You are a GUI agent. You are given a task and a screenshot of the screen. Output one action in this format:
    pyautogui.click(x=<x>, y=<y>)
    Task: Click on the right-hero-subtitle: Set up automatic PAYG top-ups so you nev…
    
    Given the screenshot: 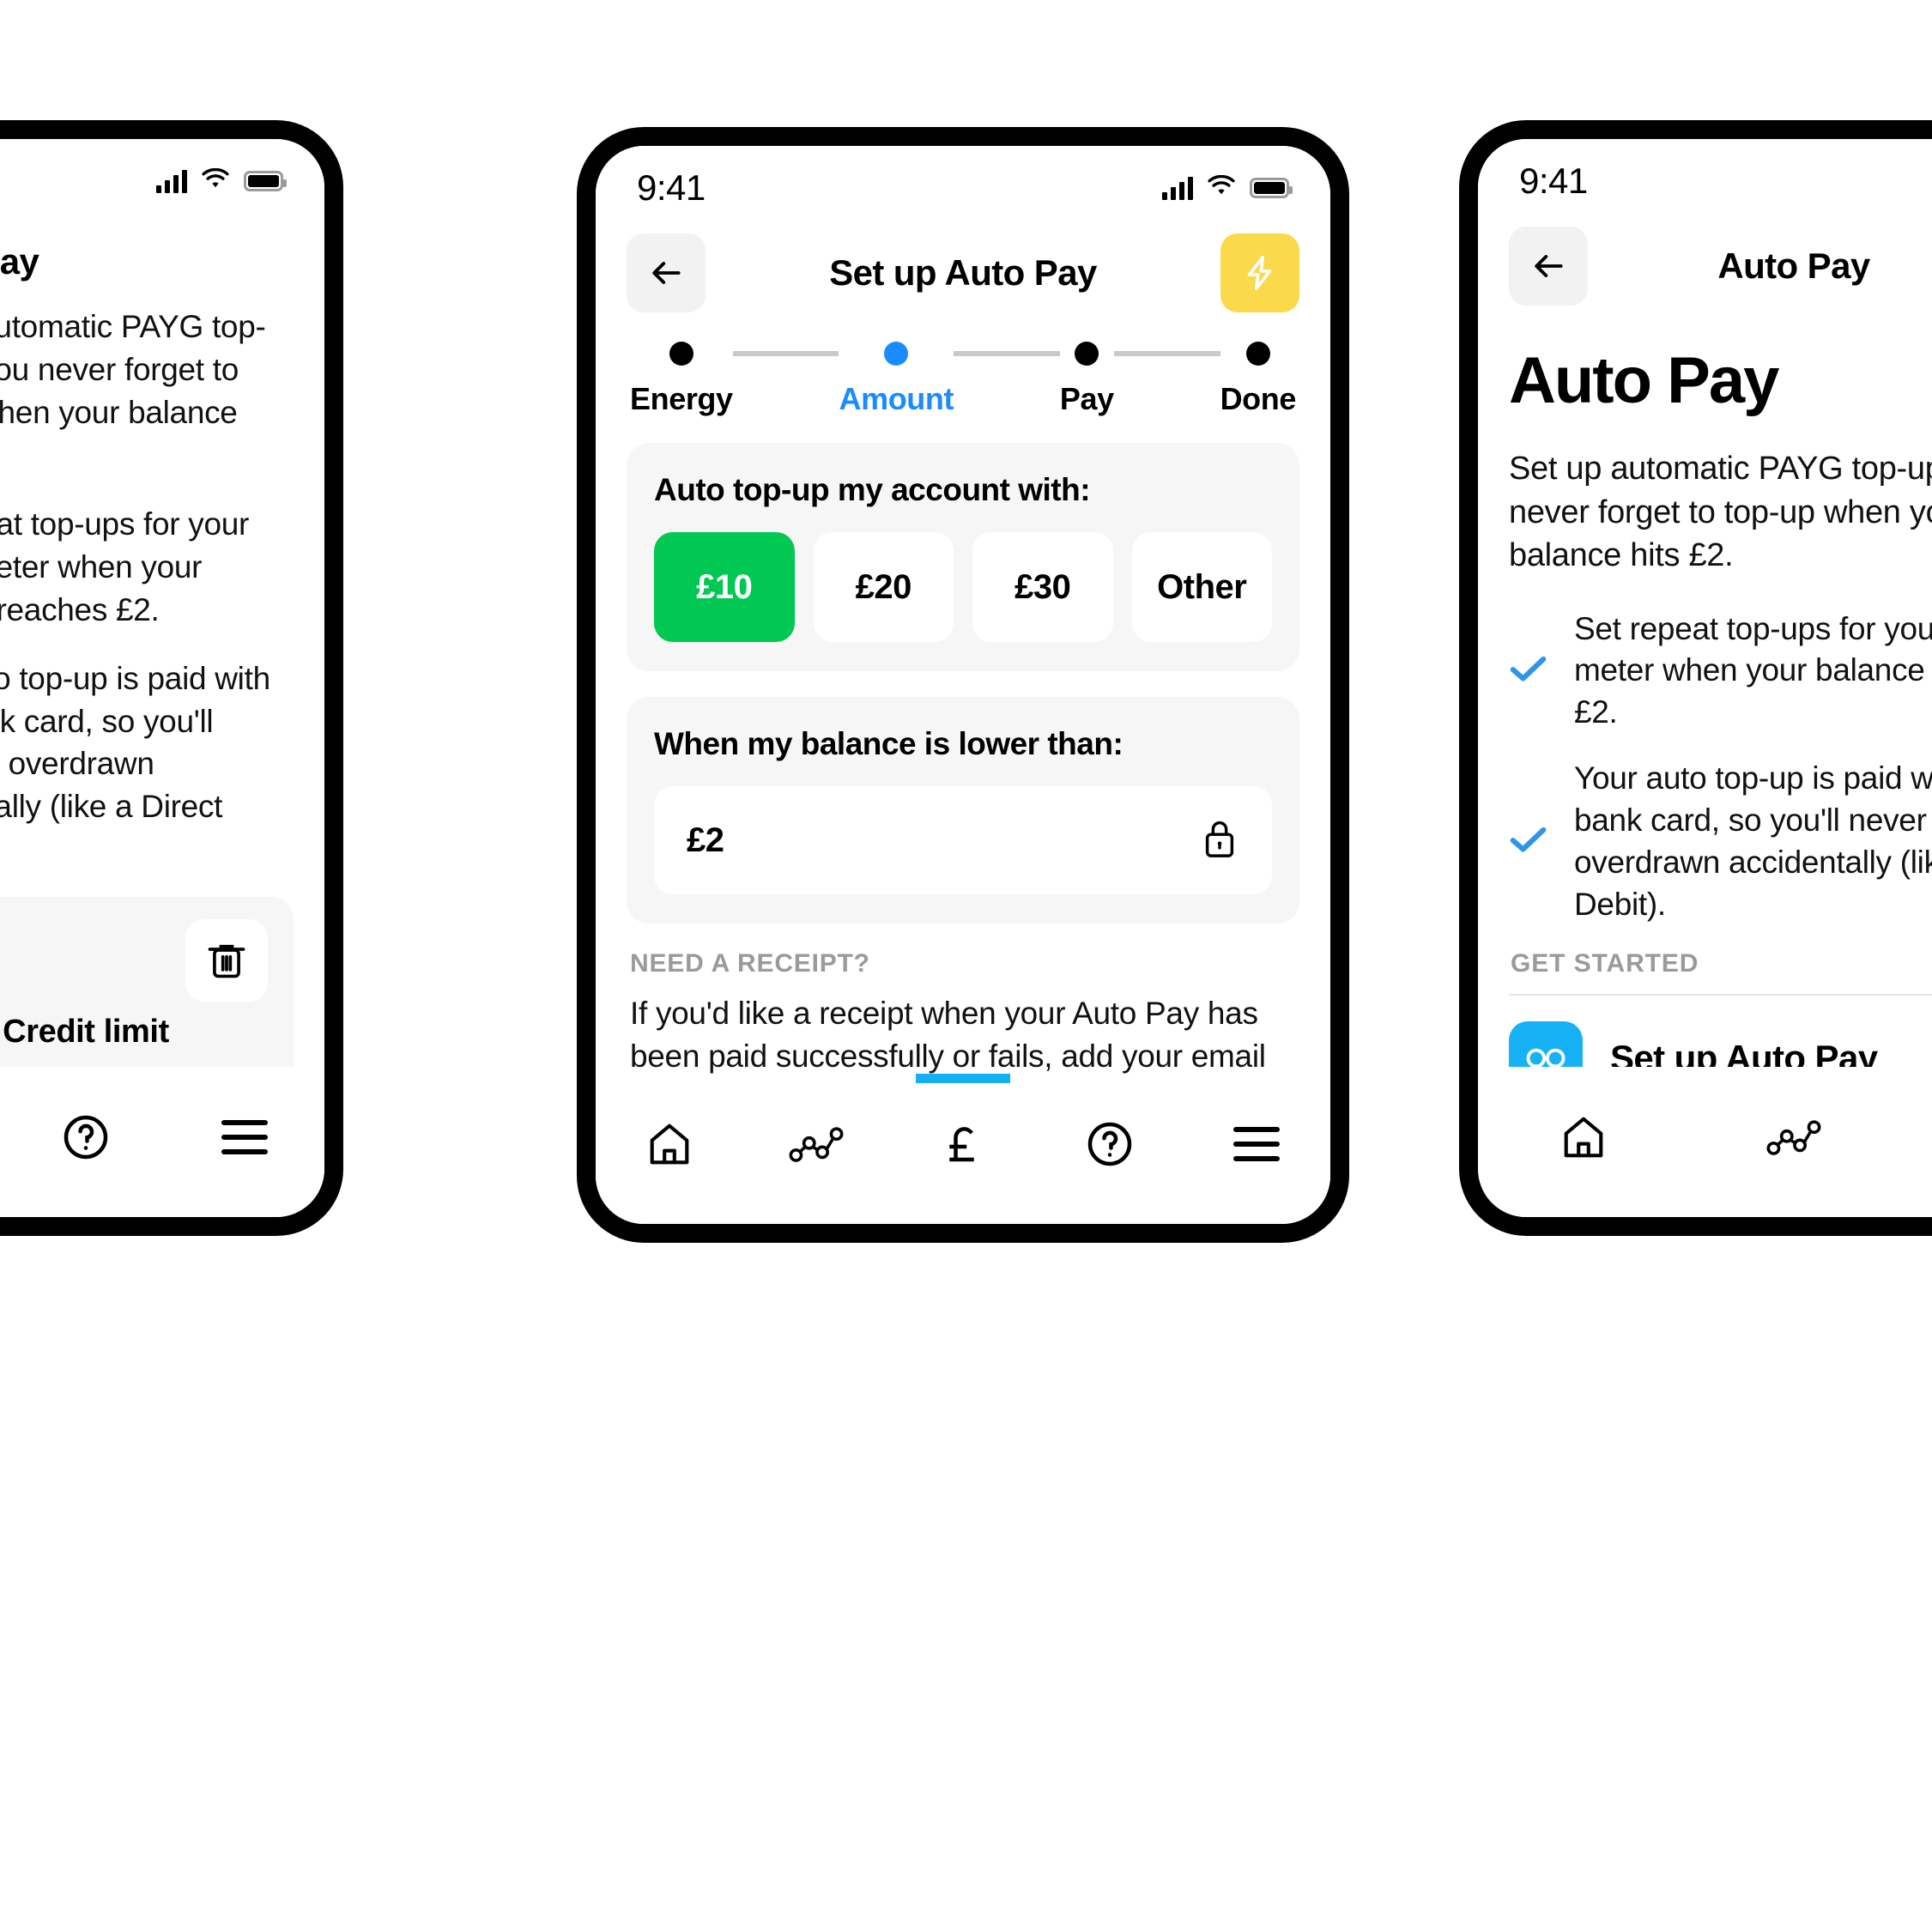 What is the action you would take?
    pyautogui.click(x=1721, y=513)
    